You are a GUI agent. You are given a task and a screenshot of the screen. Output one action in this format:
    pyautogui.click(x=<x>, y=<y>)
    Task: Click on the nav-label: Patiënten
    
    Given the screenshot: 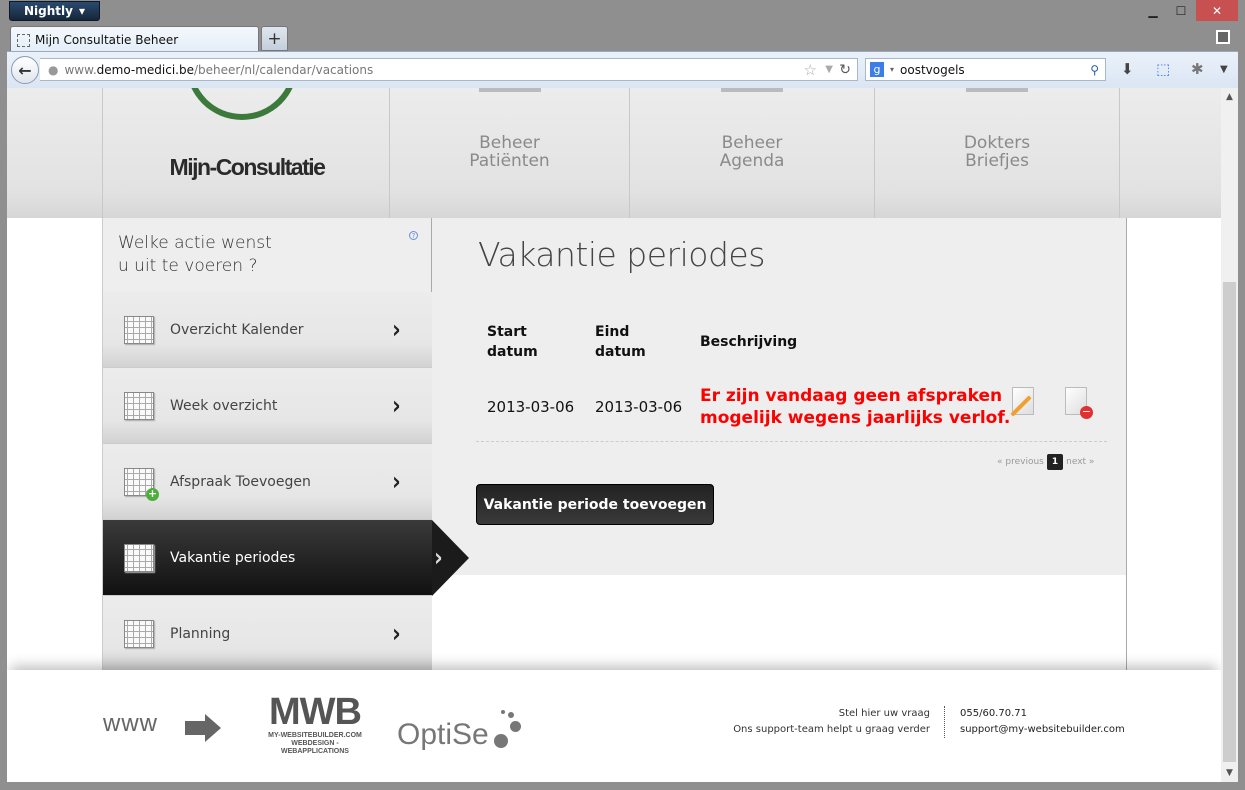 What is the action you would take?
    pyautogui.click(x=509, y=161)
    